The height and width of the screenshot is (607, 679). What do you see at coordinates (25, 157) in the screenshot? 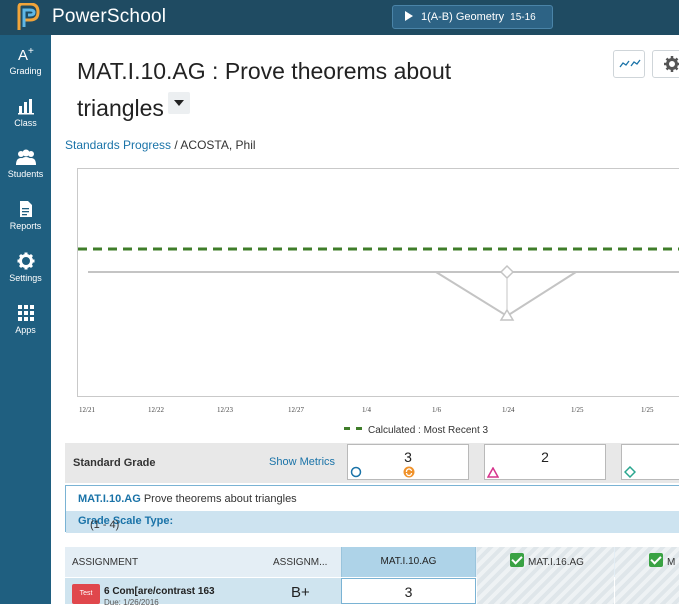
I see `students-icon` at bounding box center [25, 157].